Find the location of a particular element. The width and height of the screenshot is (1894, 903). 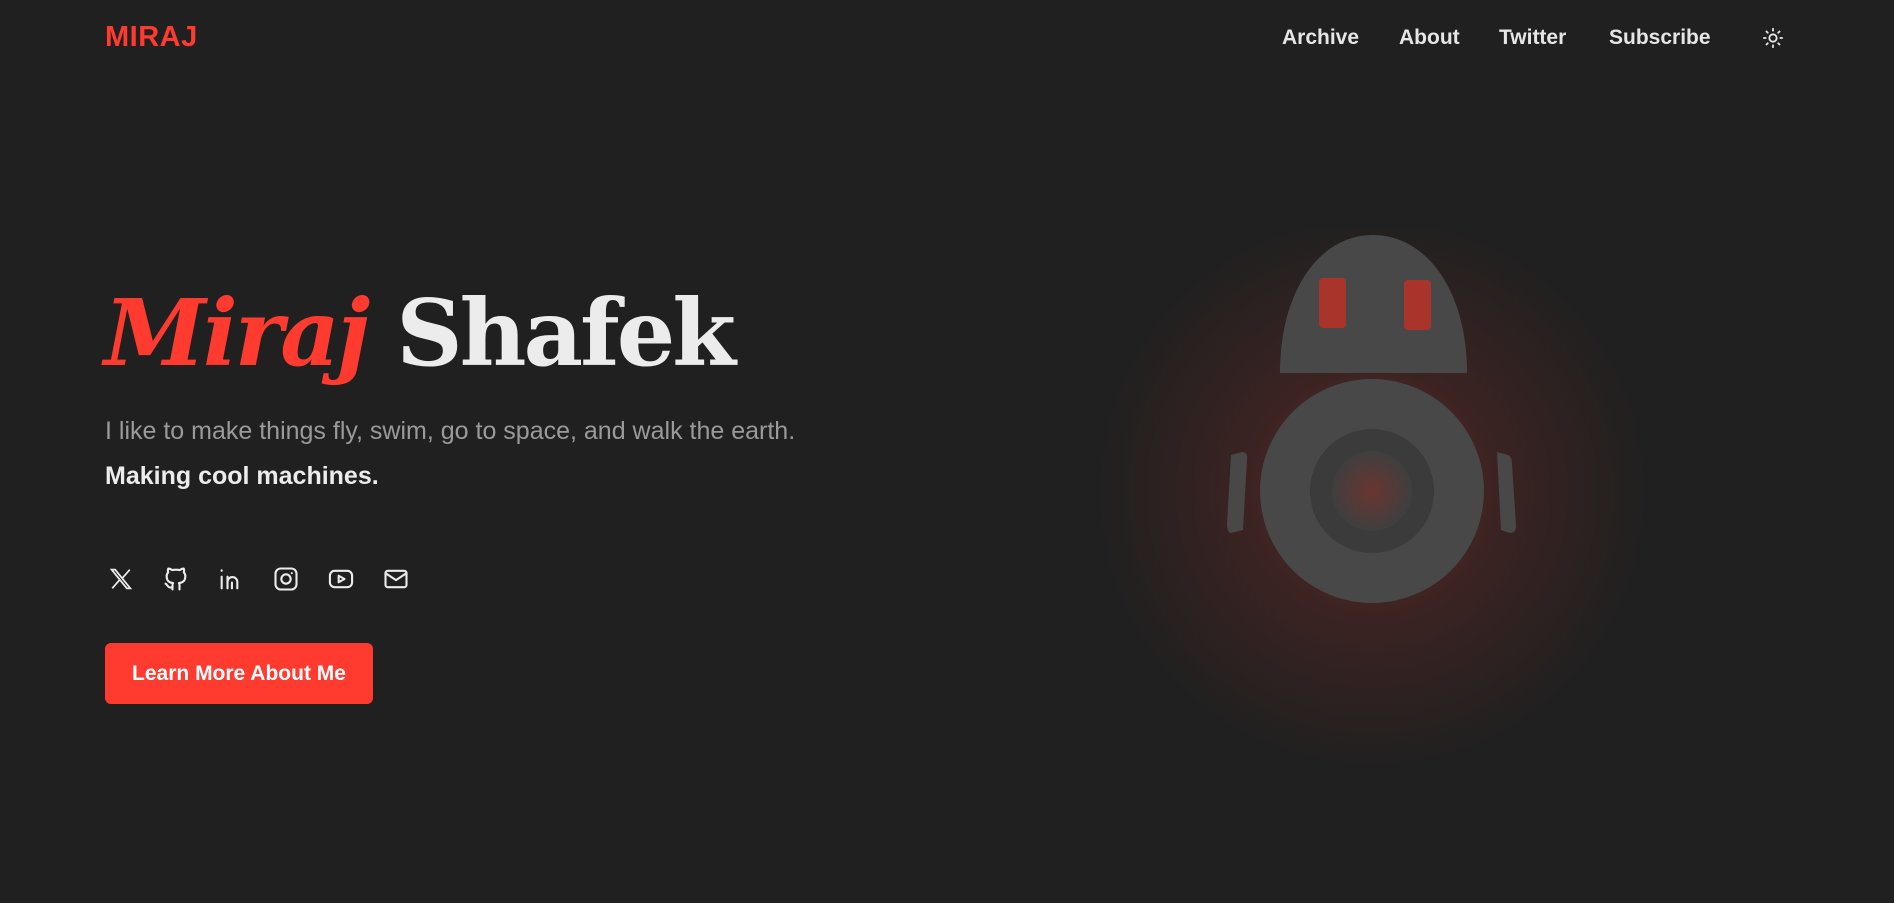

x-icon is located at coordinates (121, 579).